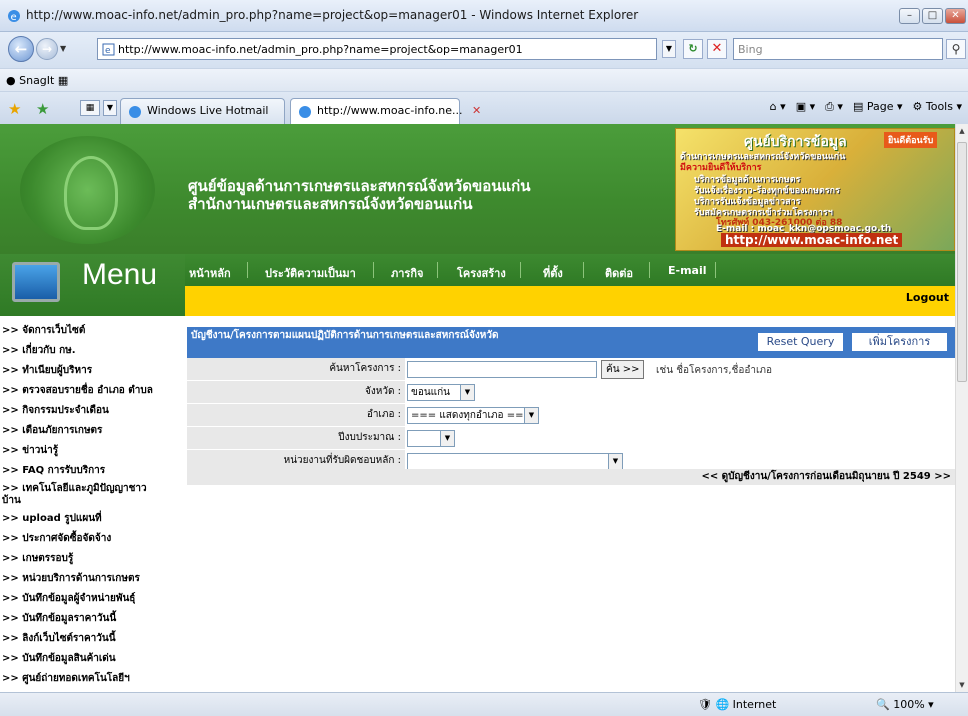 The width and height of the screenshot is (968, 716). I want to click on tools-menu: ⚙ Tools ▾, so click(938, 107).